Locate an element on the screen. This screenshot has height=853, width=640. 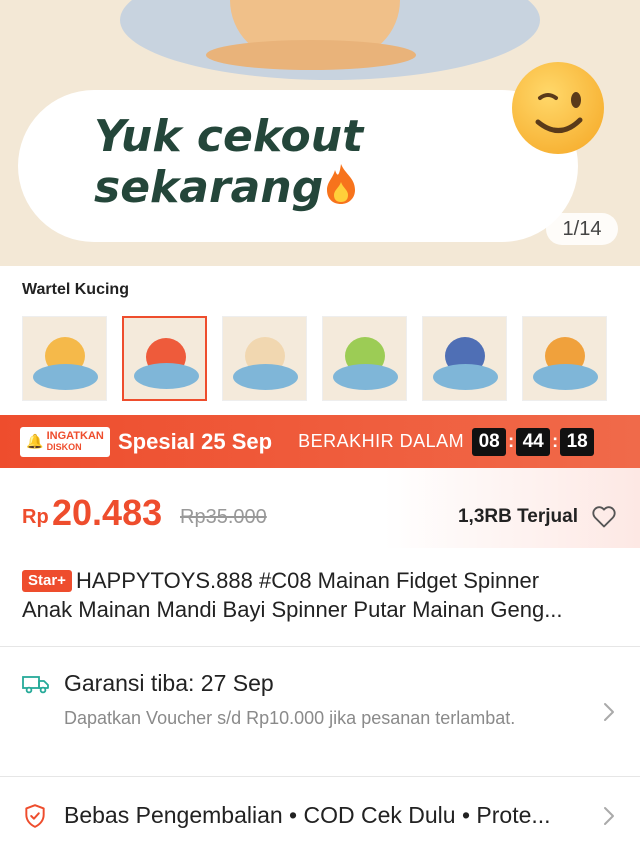
wink-emoji-icon is located at coordinates (558, 108).